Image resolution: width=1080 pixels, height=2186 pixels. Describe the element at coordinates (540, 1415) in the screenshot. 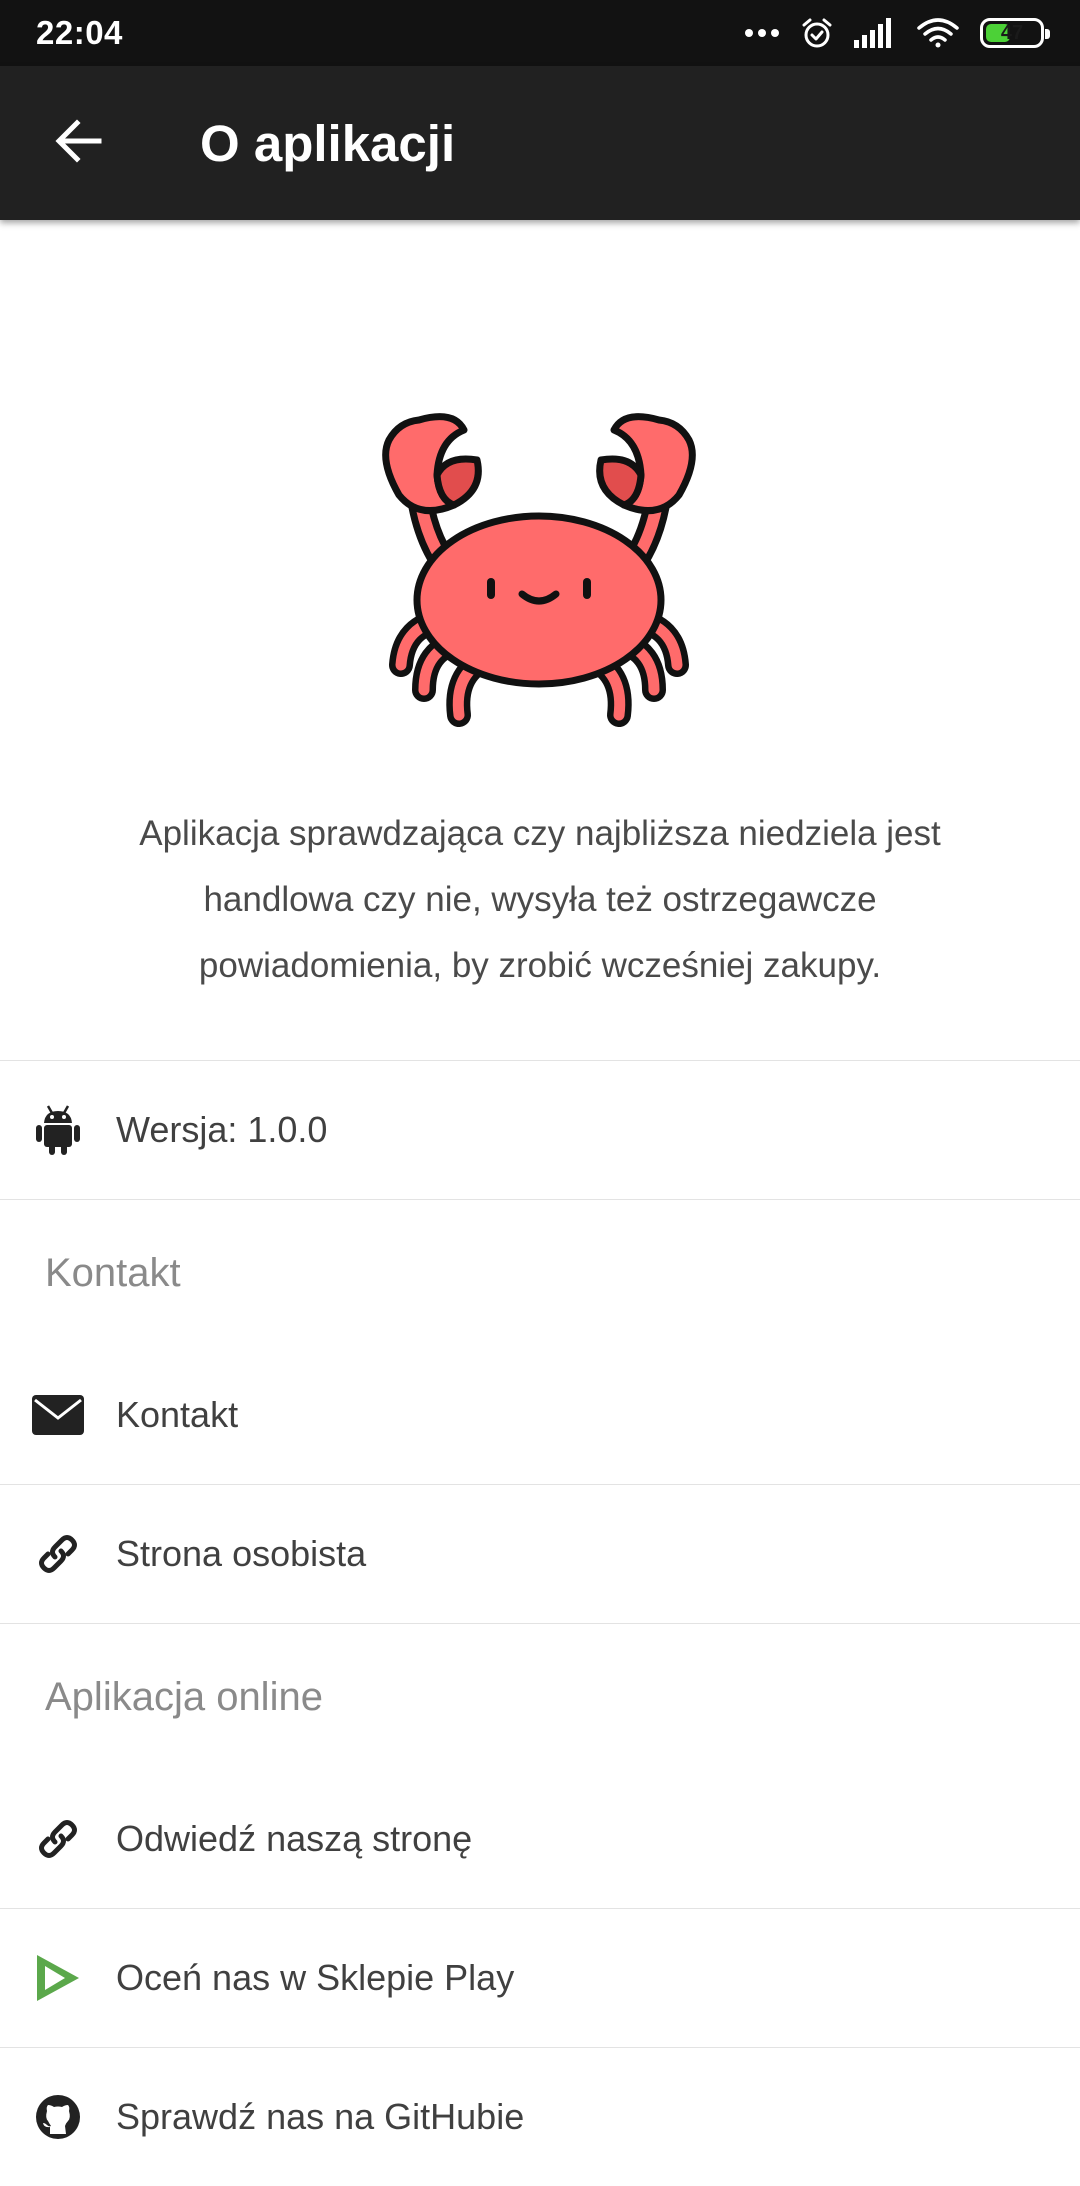

I see `contact-row: Kontakt` at that location.